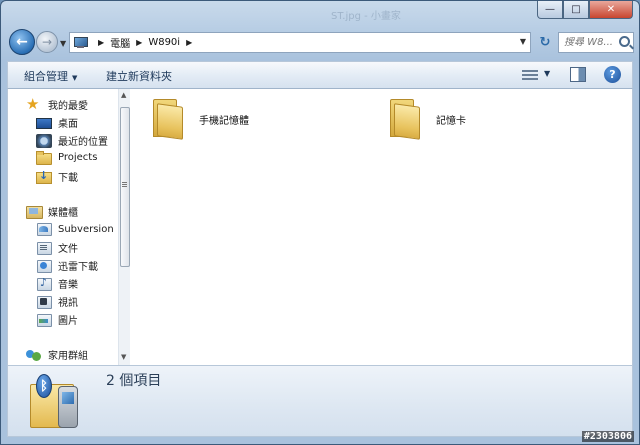 The image size is (640, 445). What do you see at coordinates (63, 43) in the screenshot?
I see `recent-pages-dropdown: ▼` at bounding box center [63, 43].